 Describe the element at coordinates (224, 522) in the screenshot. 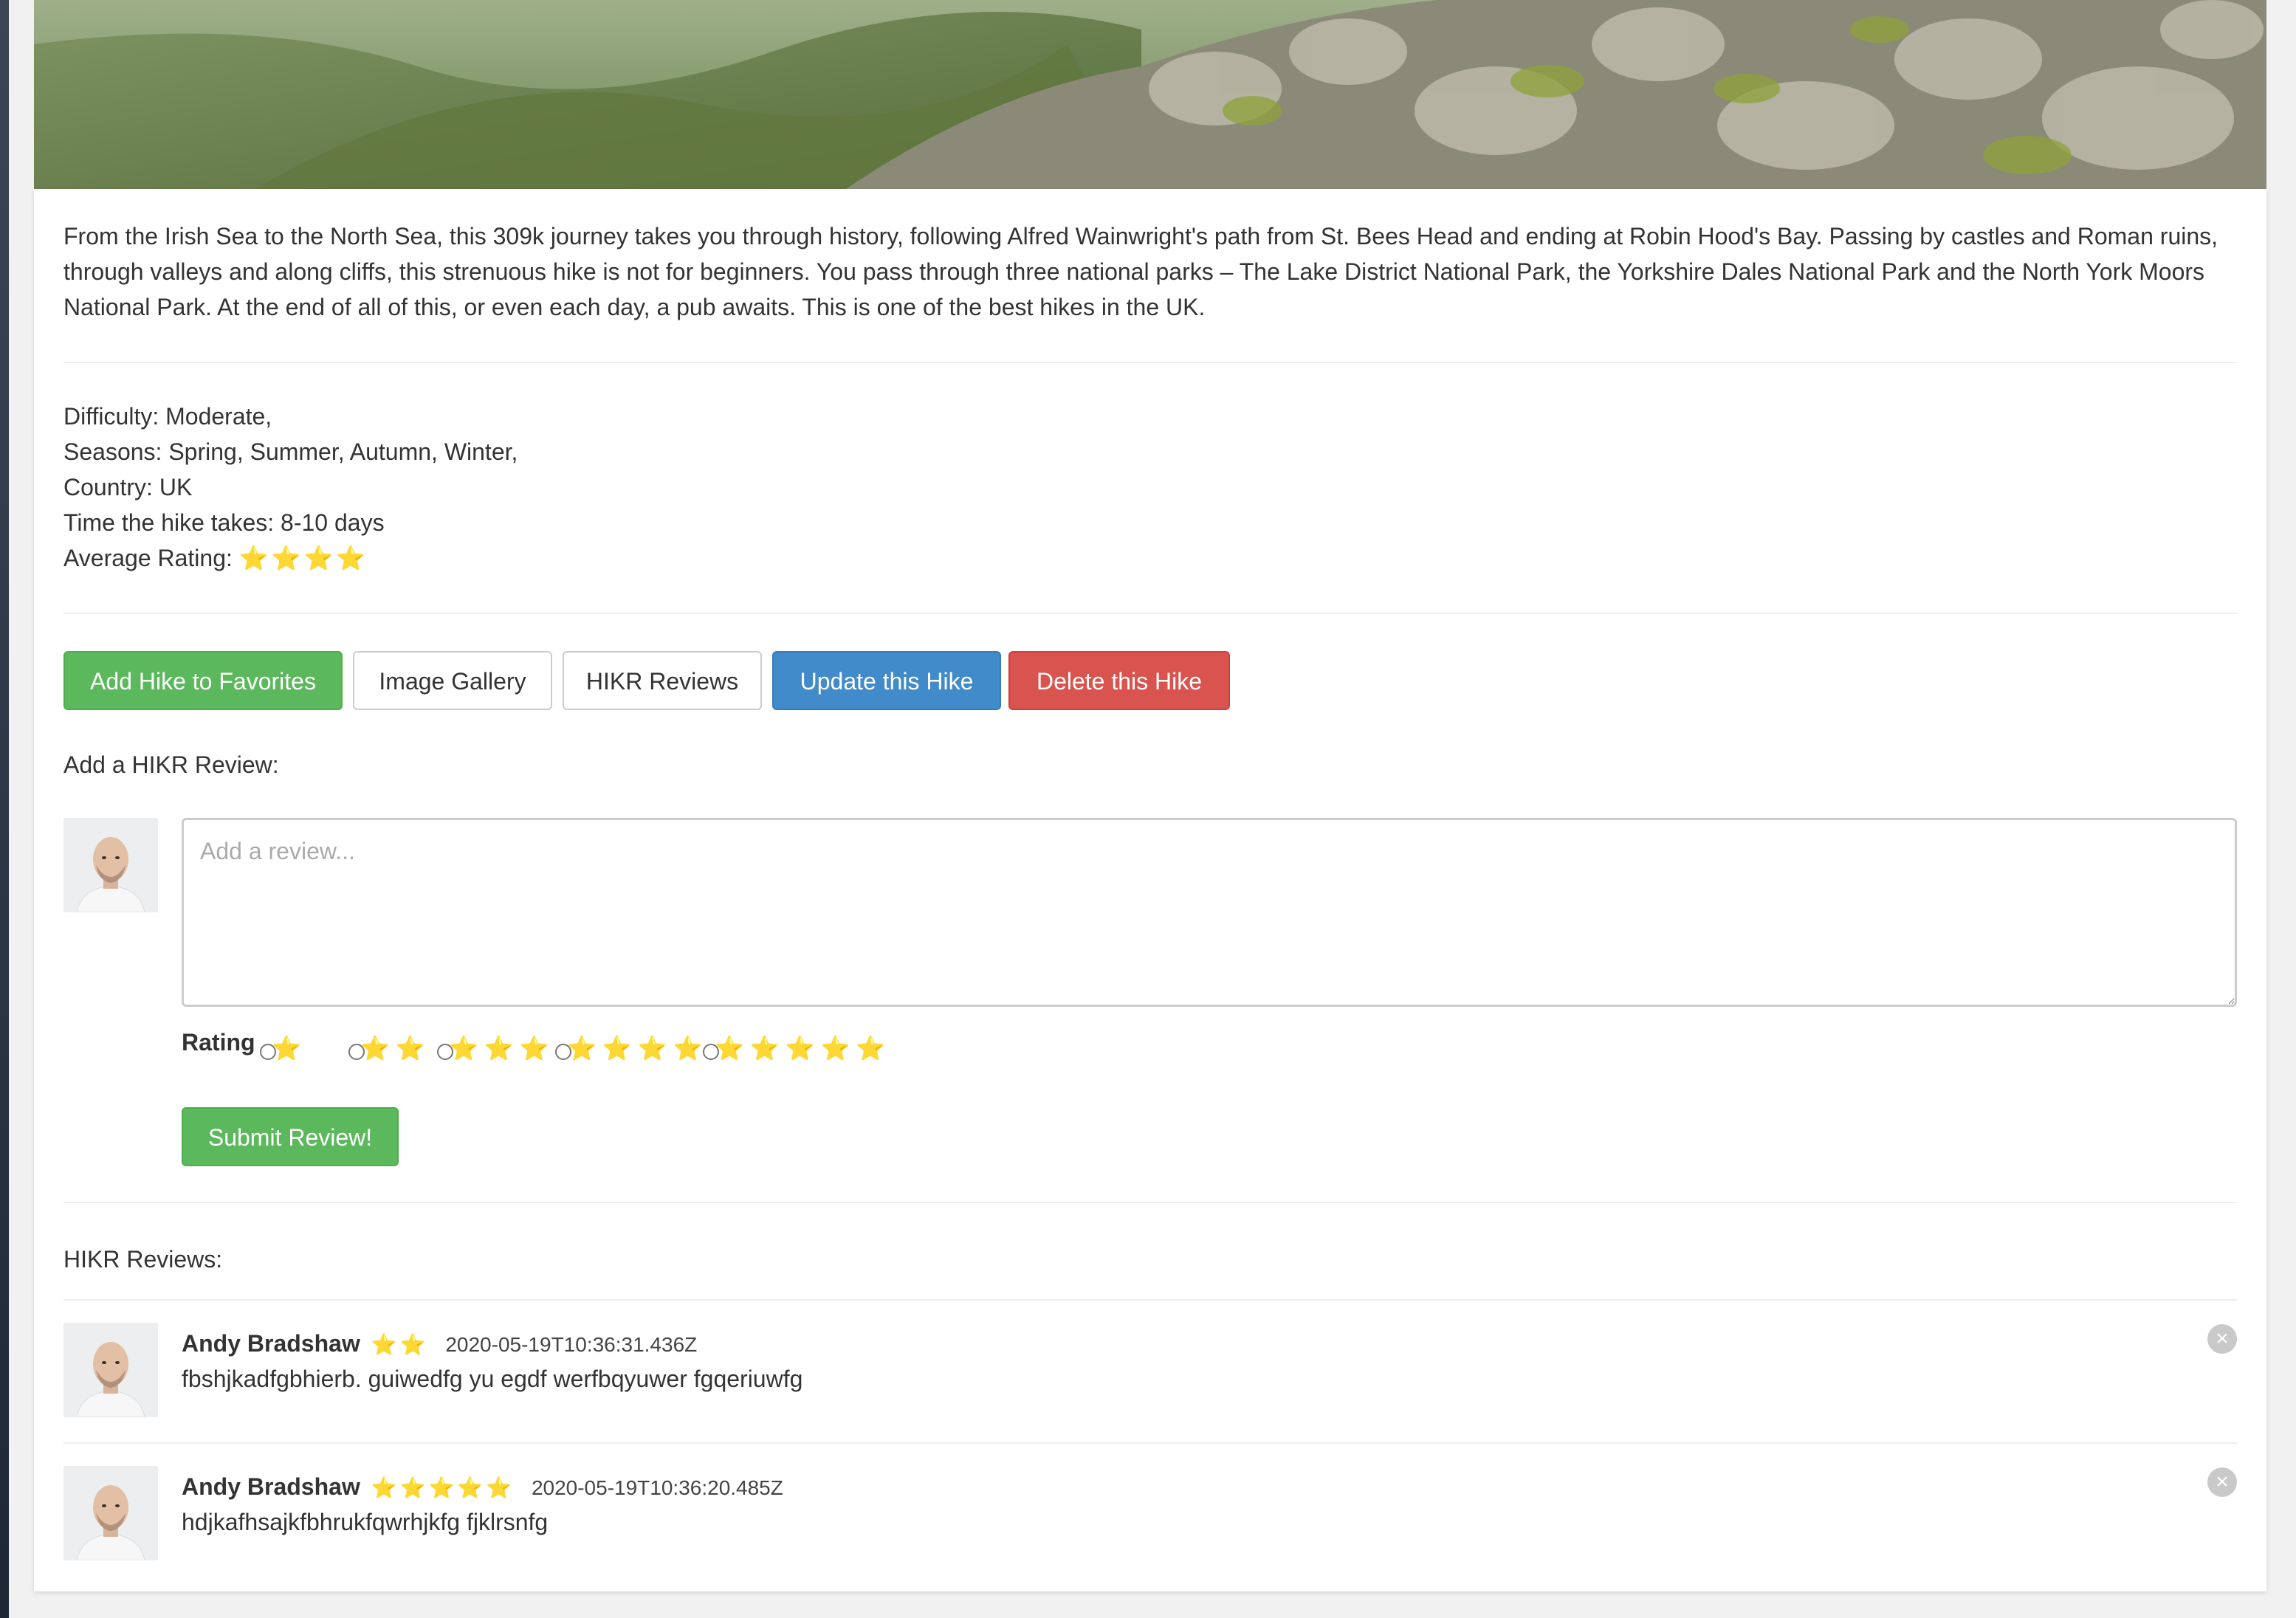

I see `duration-text: Time the hike takes: 8-10 days` at that location.